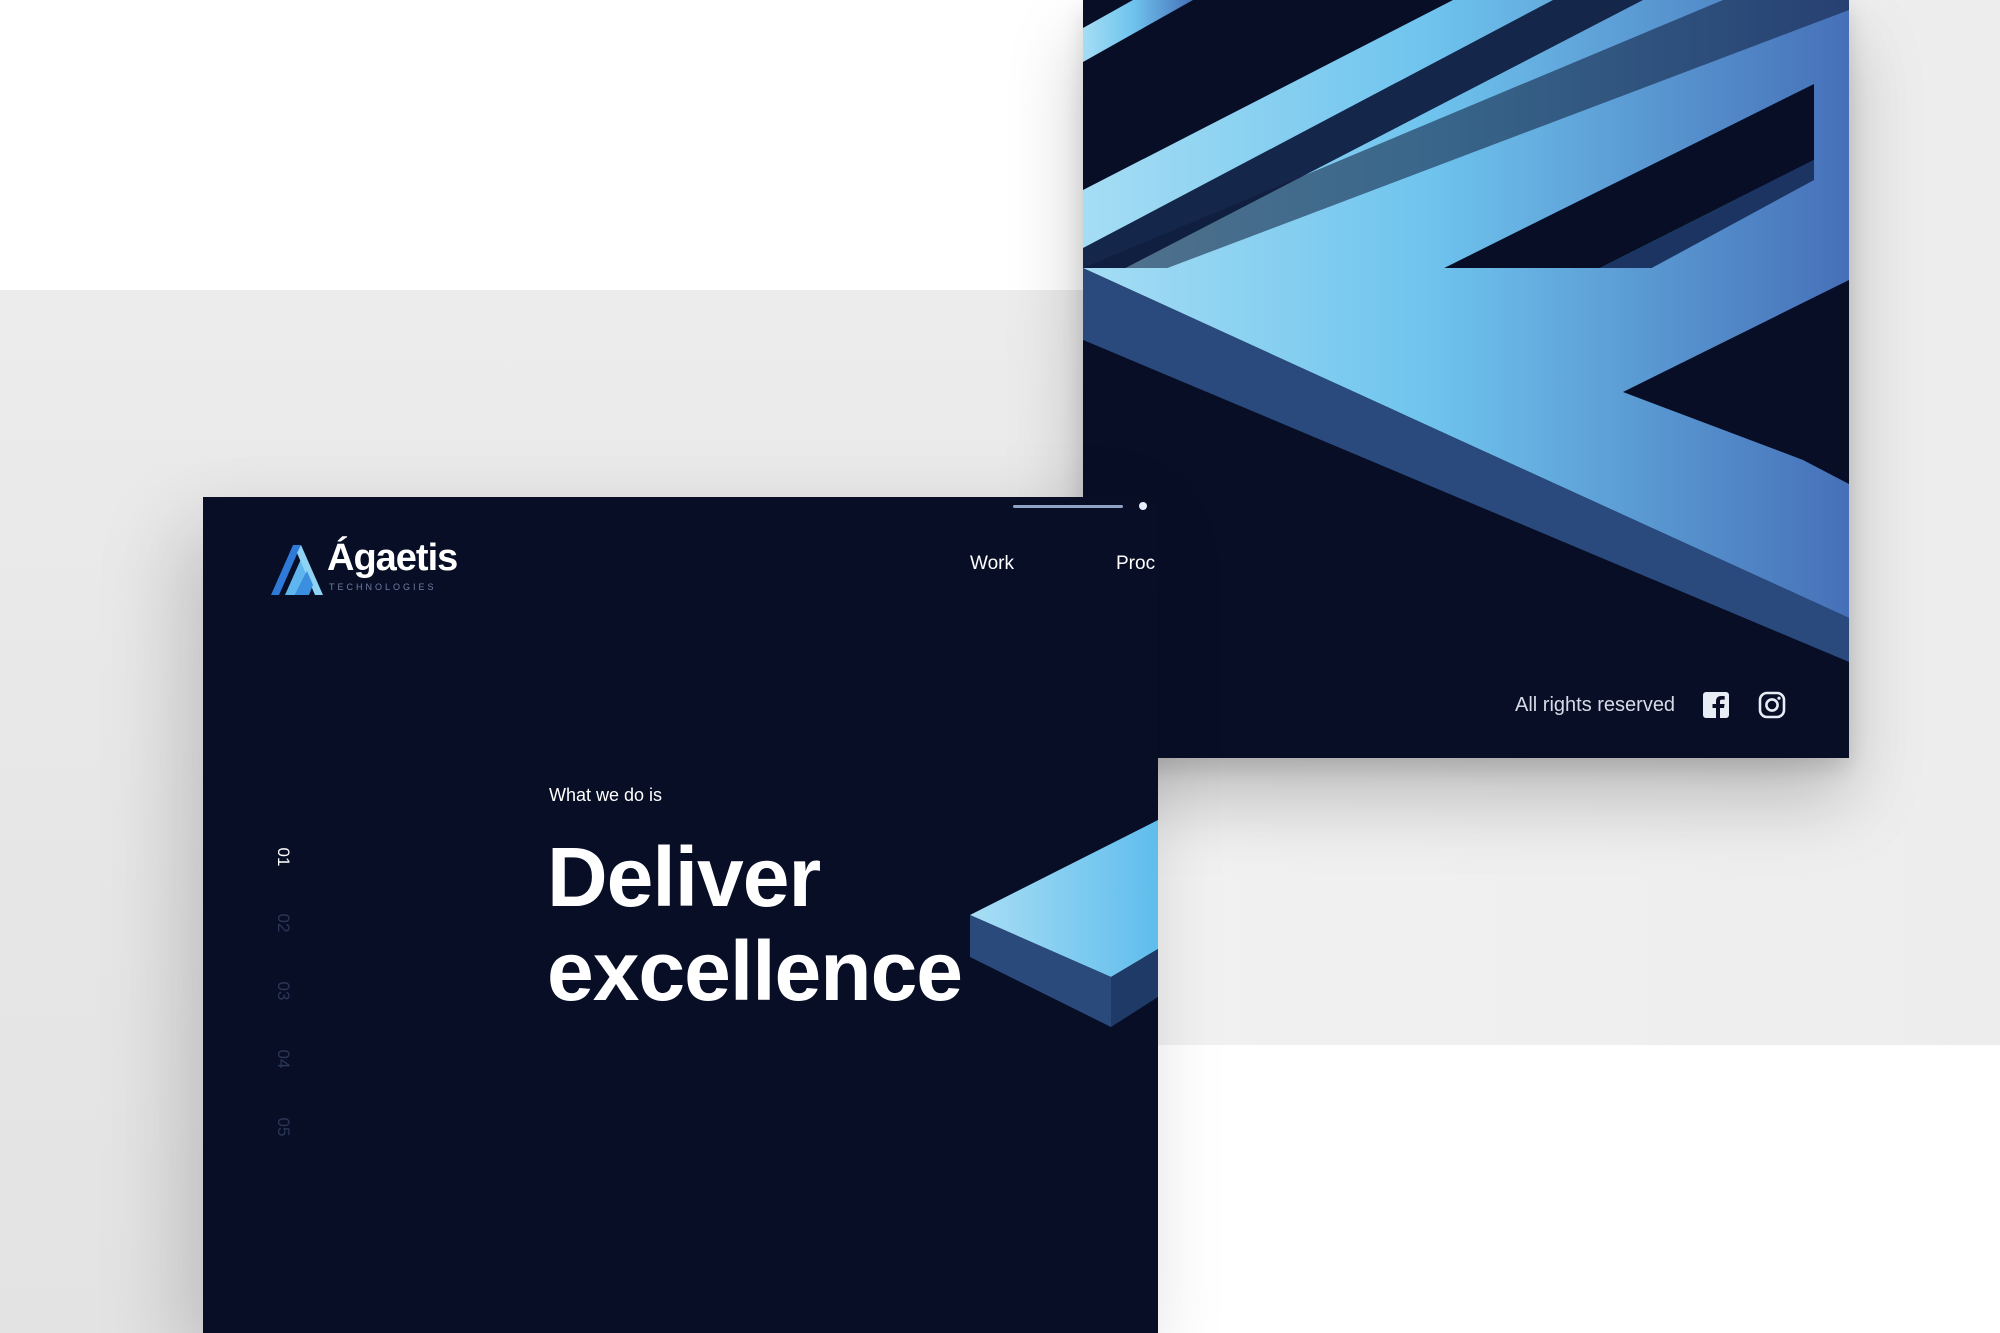 The image size is (2000, 1333). I want to click on slide-indicator-4: 04, so click(283, 1059).